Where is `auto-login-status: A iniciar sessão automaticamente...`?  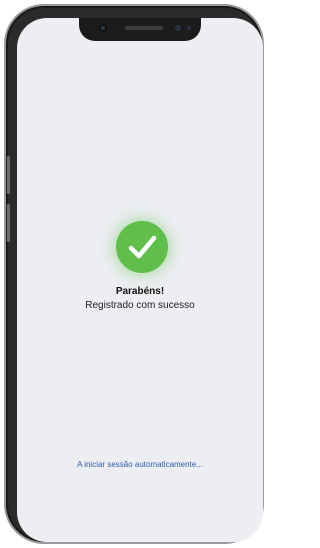
auto-login-status: A iniciar sessão automaticamente... is located at coordinates (140, 464).